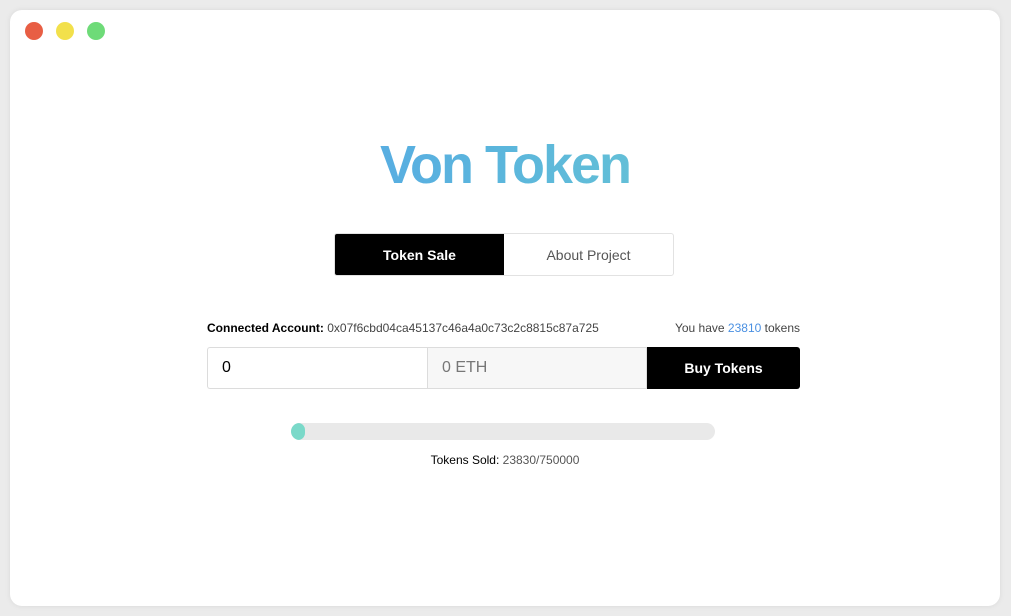 This screenshot has width=1011, height=616. Describe the element at coordinates (782, 328) in the screenshot. I see `balance-suffix: tokens` at that location.